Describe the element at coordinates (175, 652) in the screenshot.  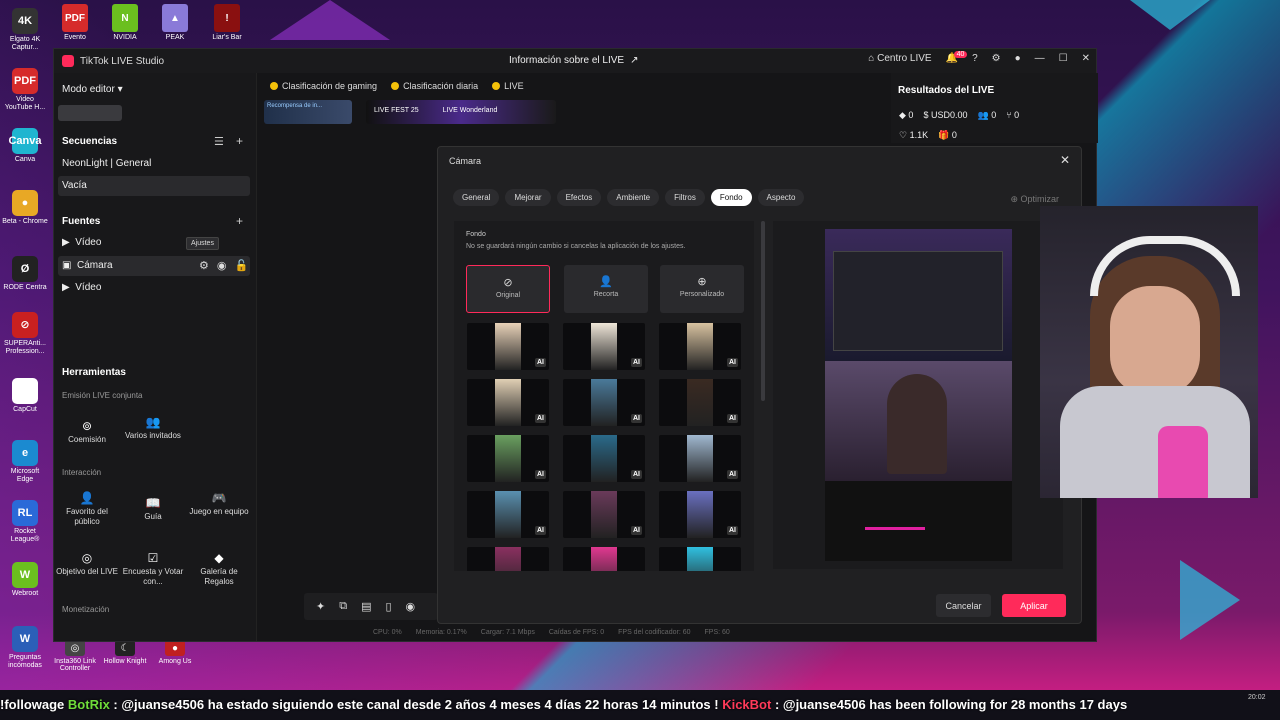
I see `desktop-shortcut: ● Among Us` at that location.